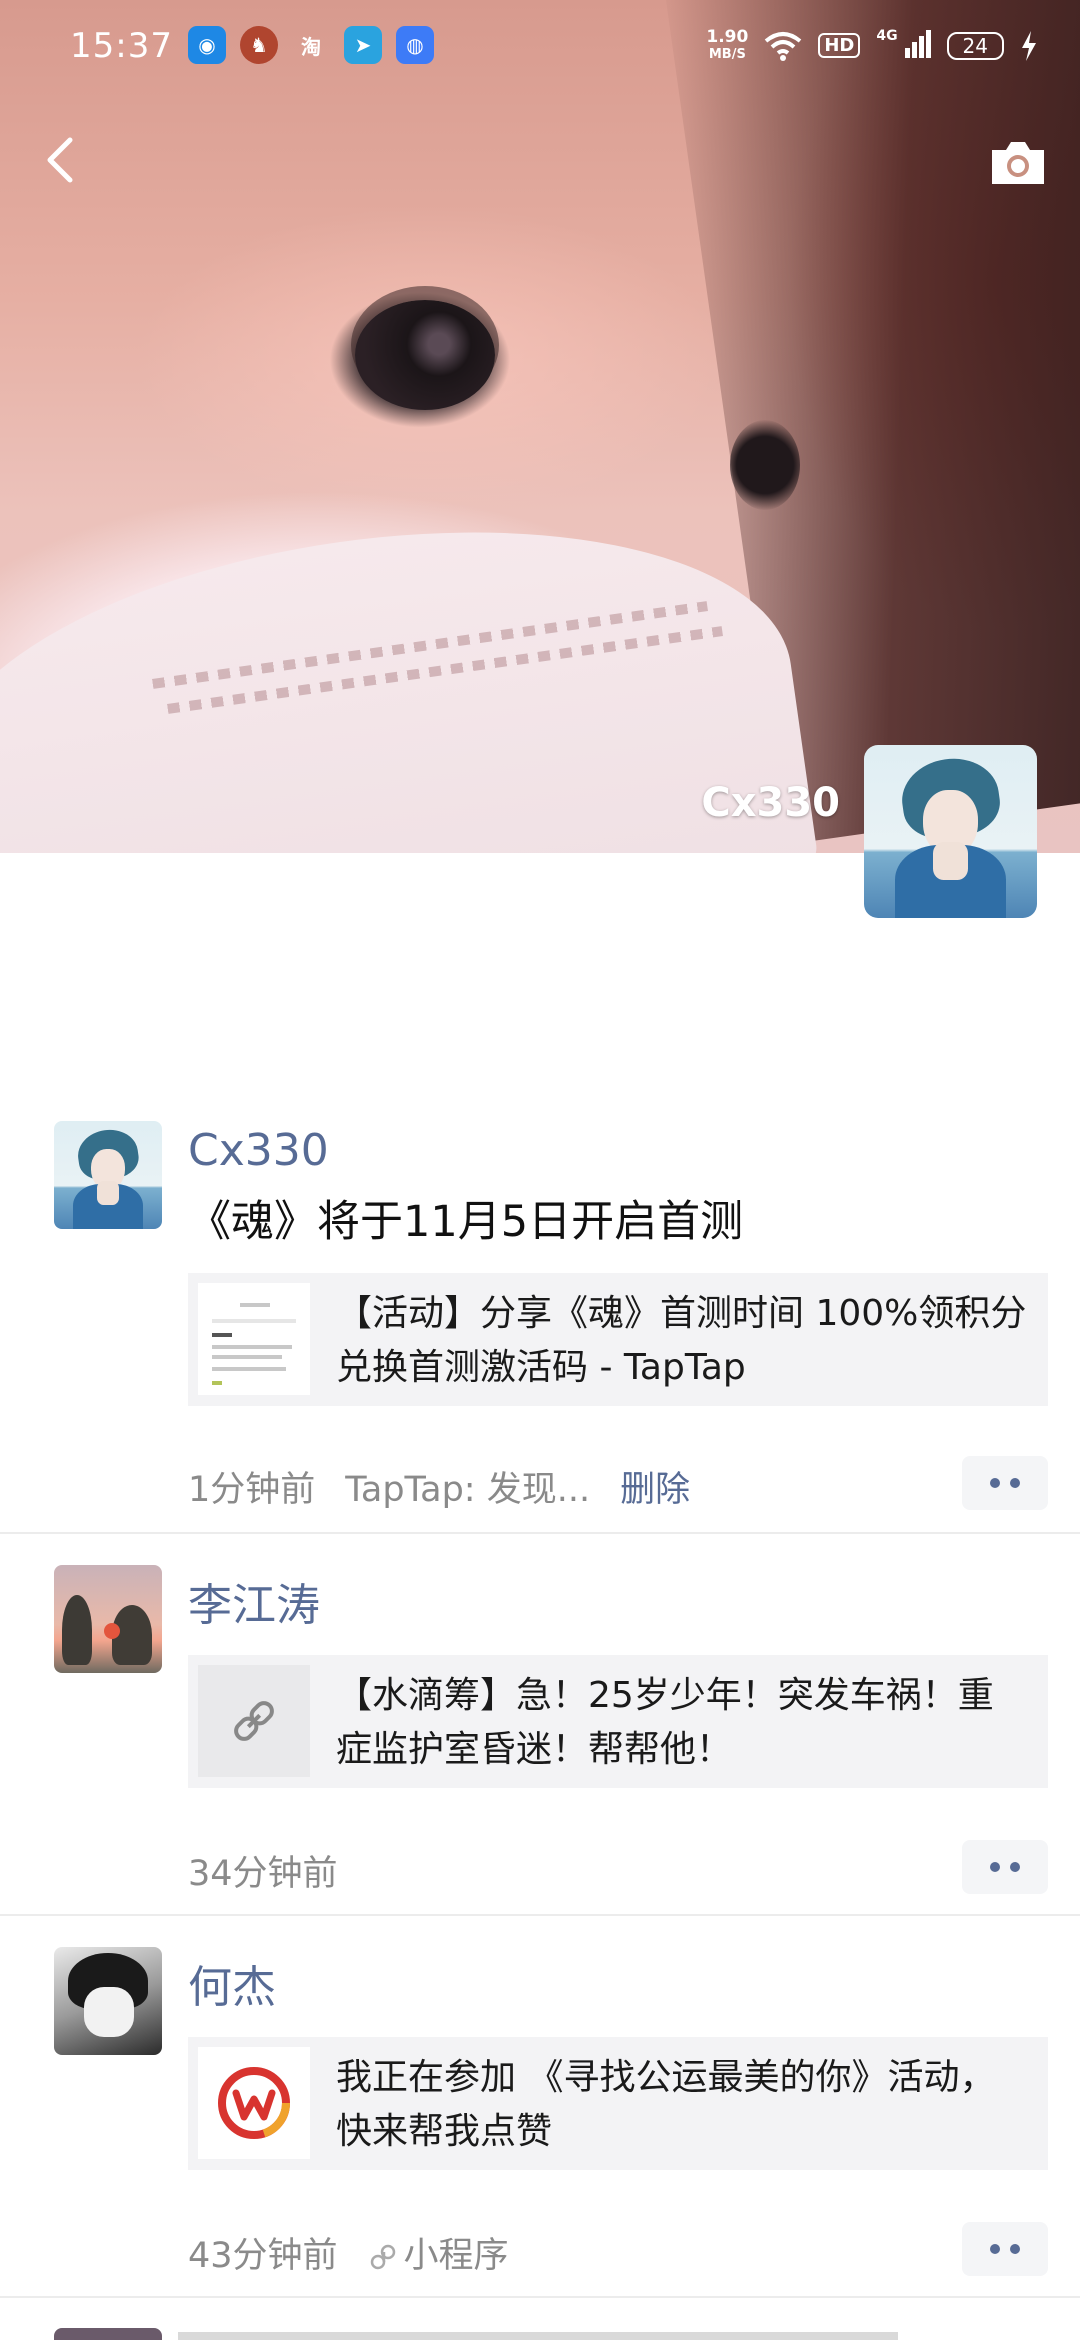 The height and width of the screenshot is (2340, 1080). Describe the element at coordinates (666, 2104) in the screenshot. I see `mini-program-title: 我正在参加 《寻找公运最美的你》活动，快来帮我点赞` at that location.